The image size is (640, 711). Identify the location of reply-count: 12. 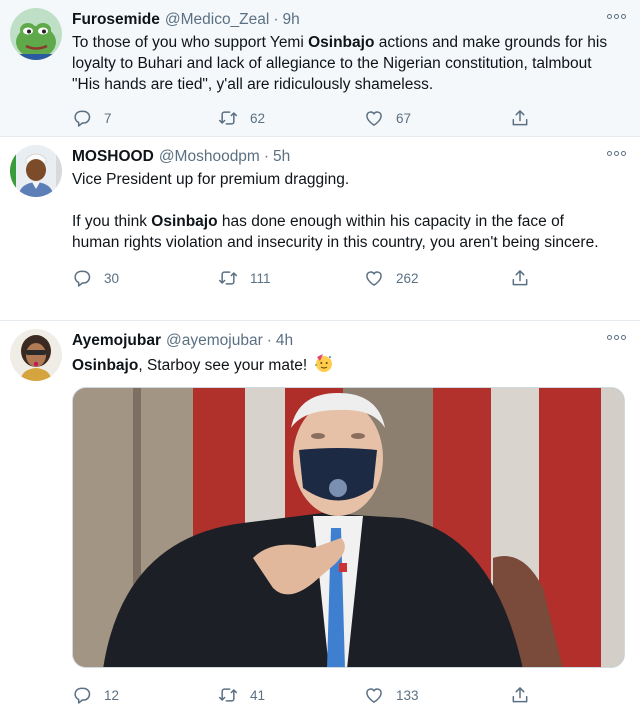
(112, 695).